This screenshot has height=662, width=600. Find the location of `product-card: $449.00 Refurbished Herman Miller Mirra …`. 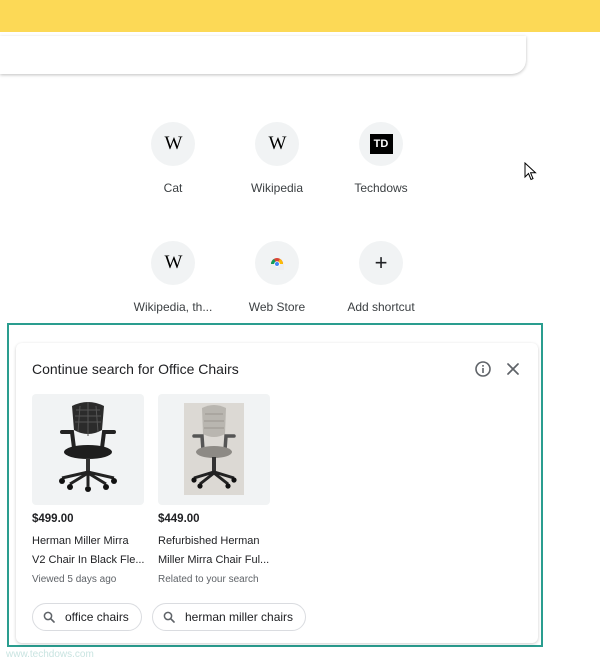

product-card: $449.00 Refurbished Herman Miller Mirra … is located at coordinates (214, 489).